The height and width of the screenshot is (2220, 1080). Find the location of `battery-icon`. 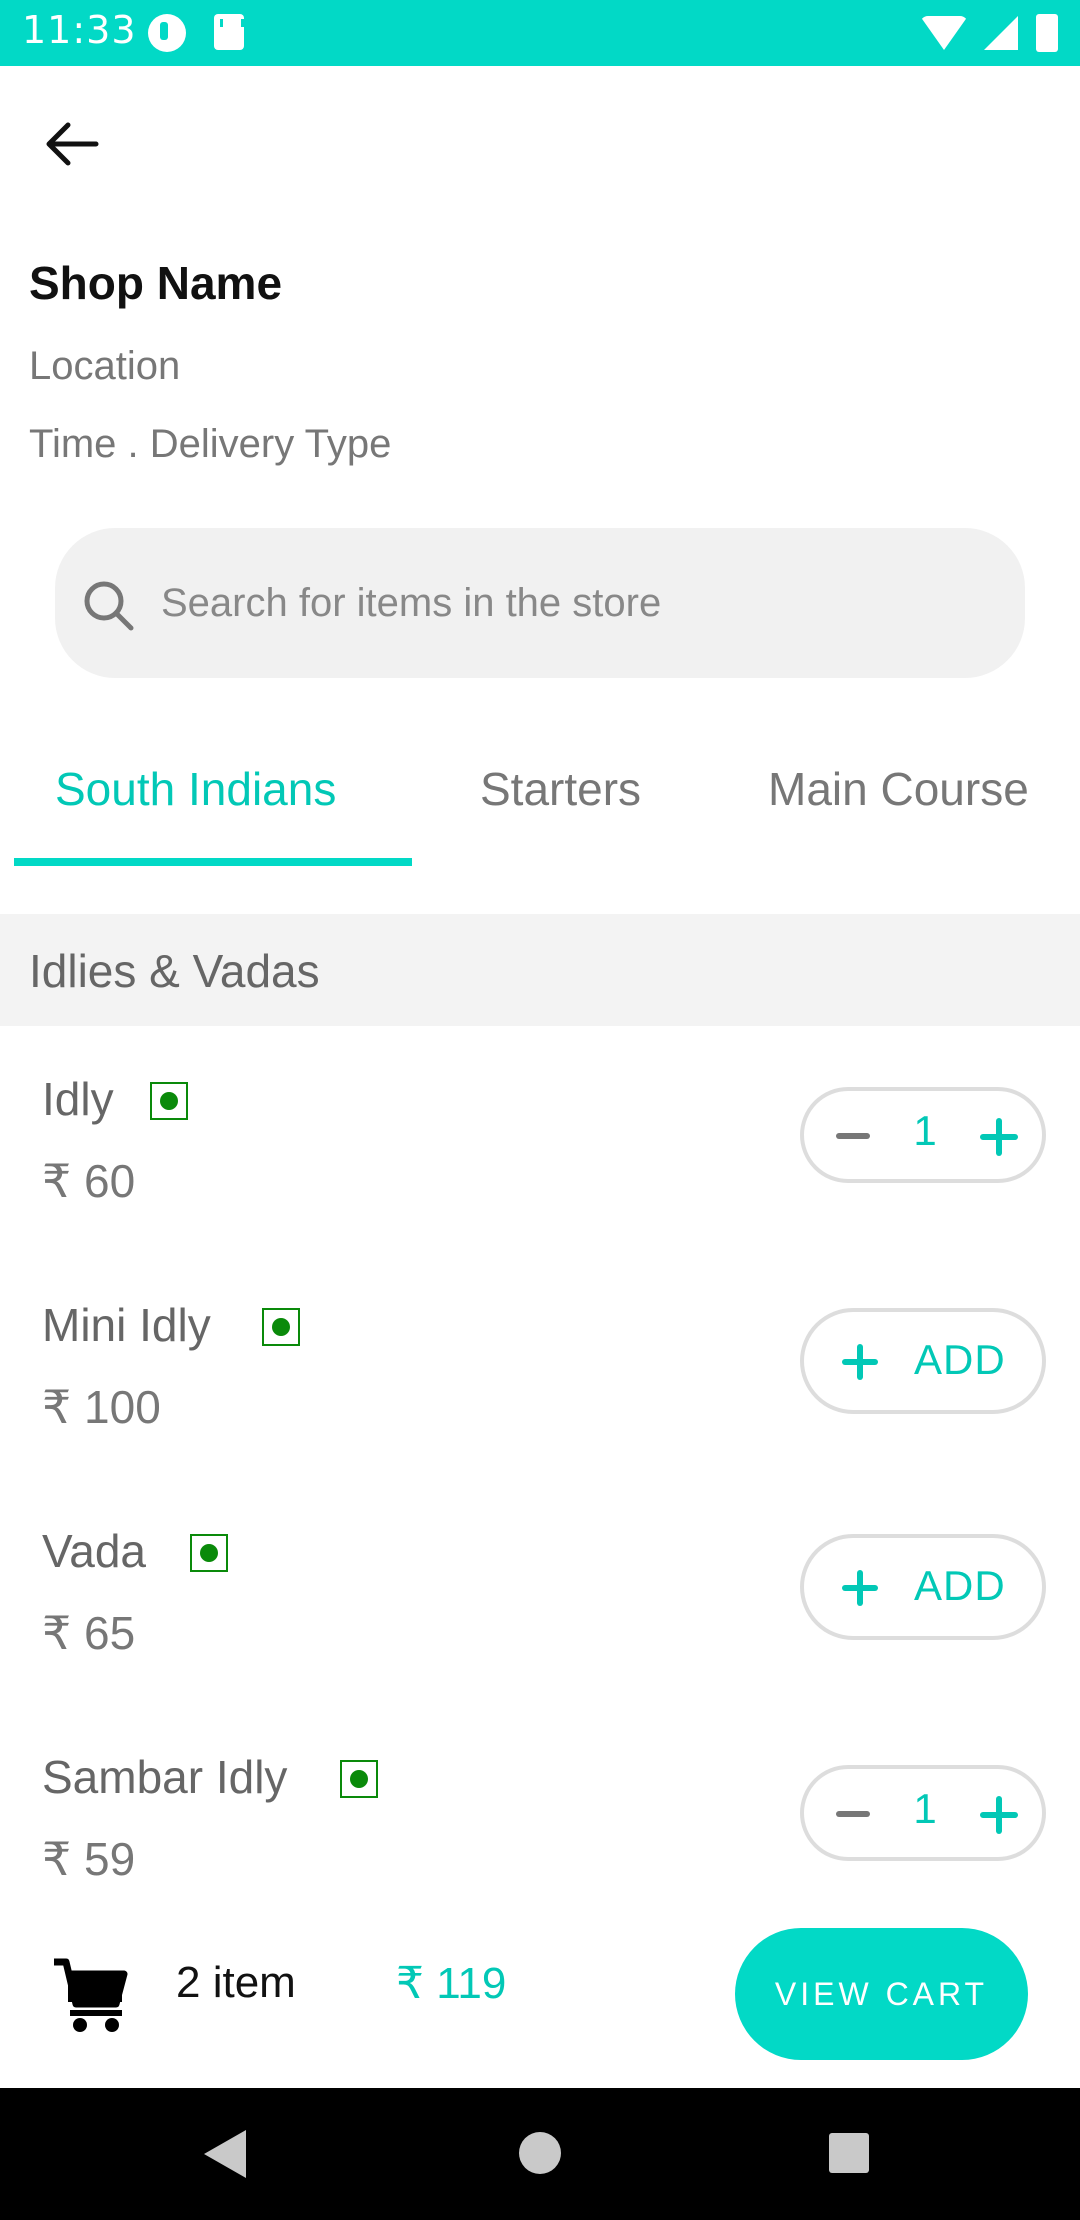

battery-icon is located at coordinates (1047, 33).